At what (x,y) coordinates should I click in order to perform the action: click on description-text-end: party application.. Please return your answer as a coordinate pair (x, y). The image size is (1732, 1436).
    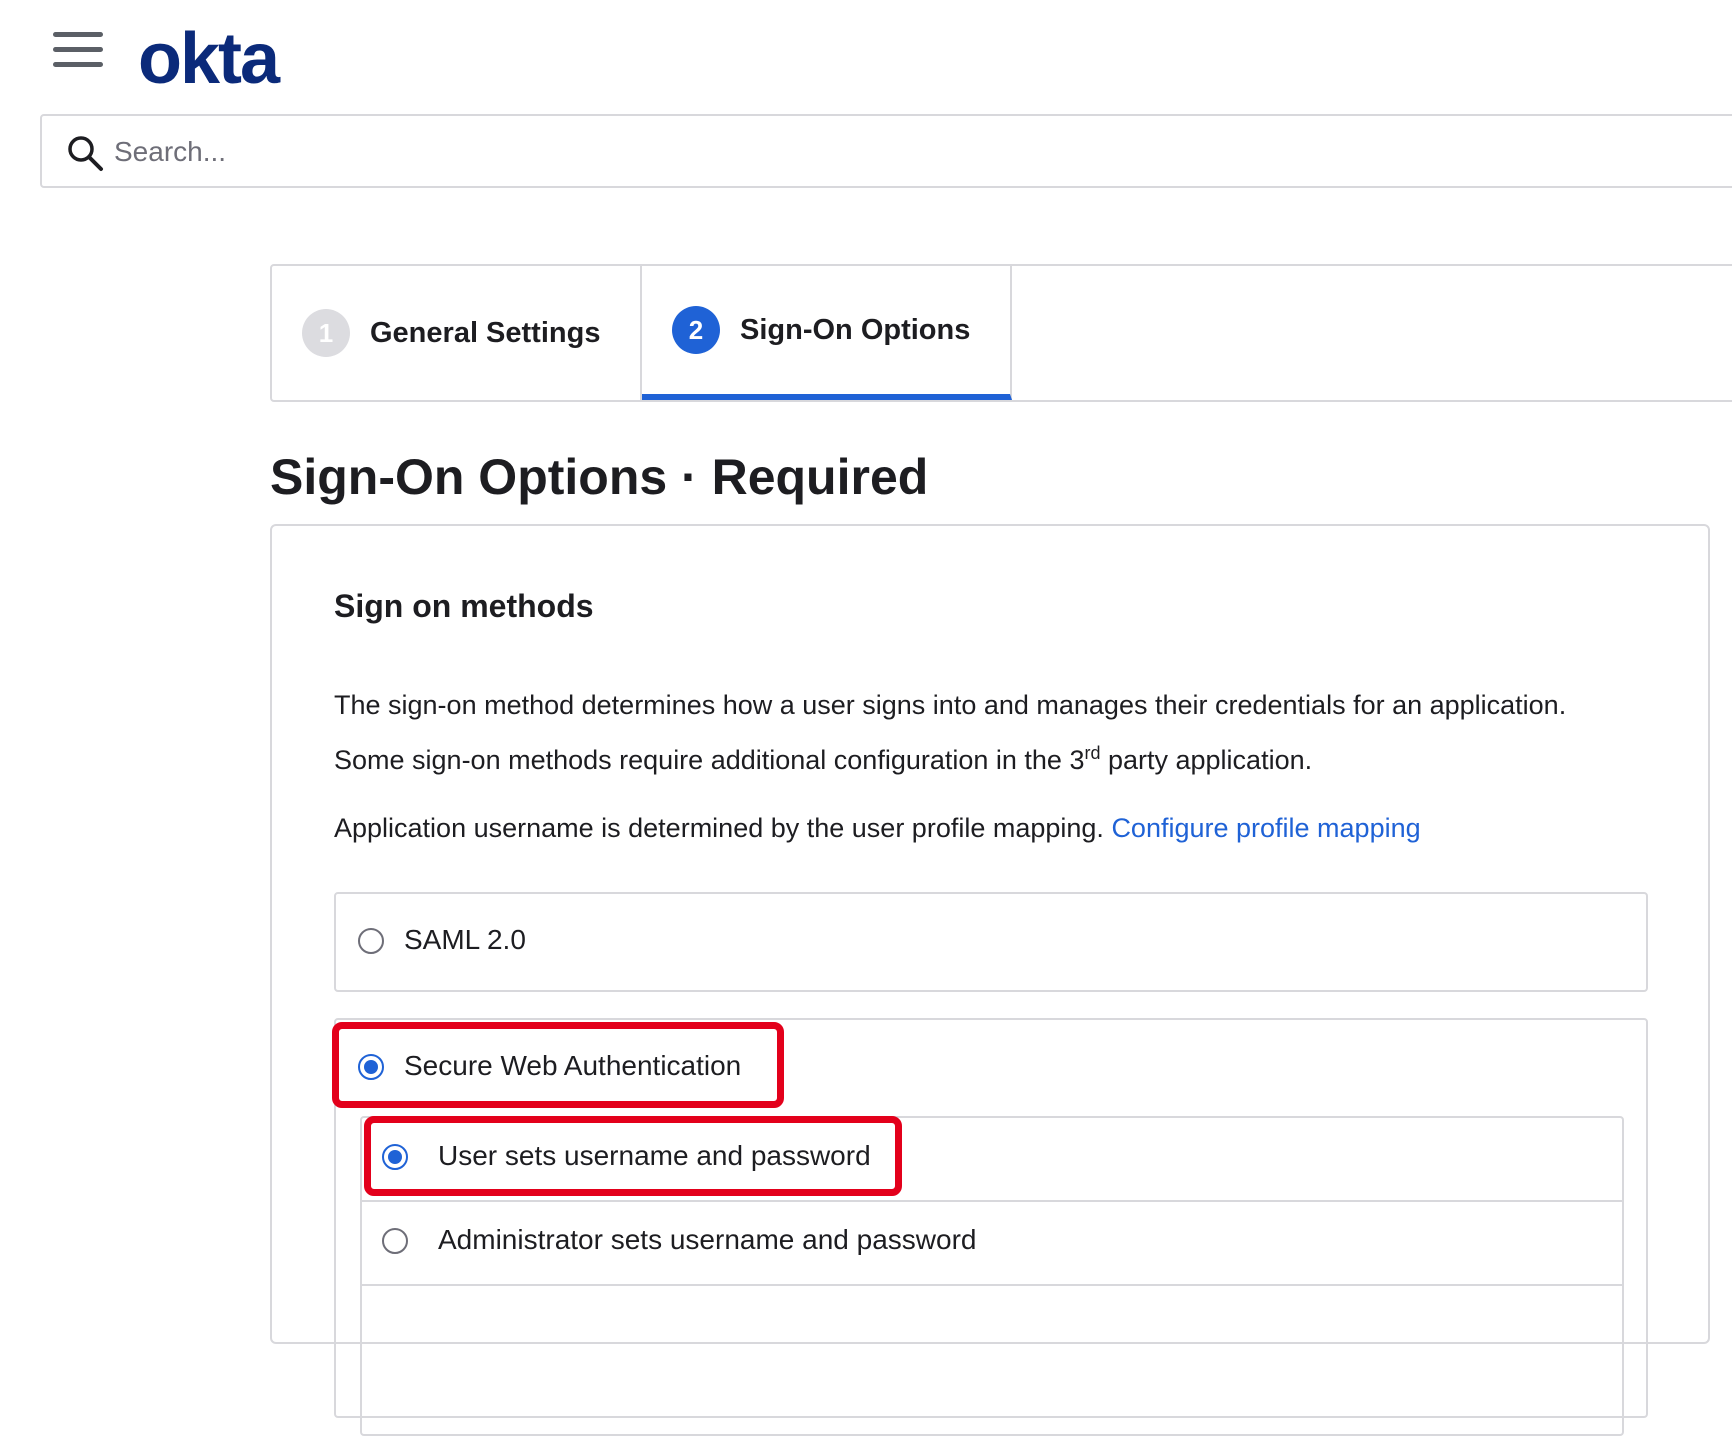
    Looking at the image, I should click on (1206, 760).